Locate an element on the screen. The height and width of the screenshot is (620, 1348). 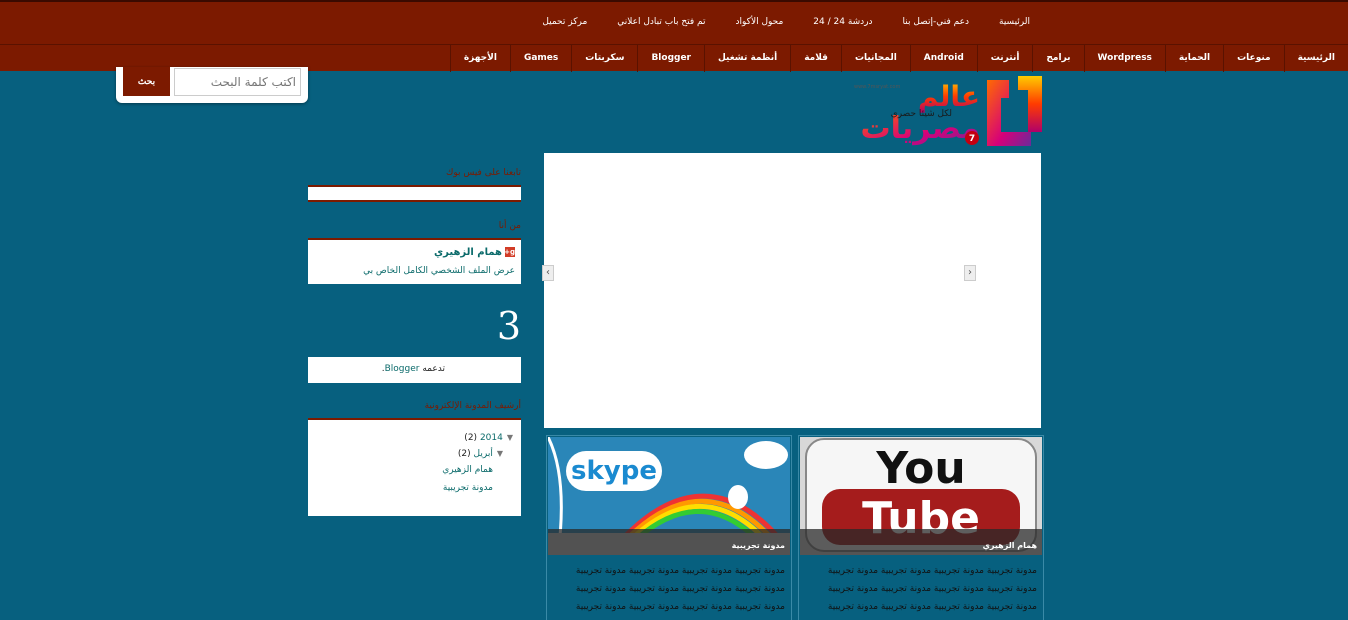
search-input is located at coordinates (237, 82).